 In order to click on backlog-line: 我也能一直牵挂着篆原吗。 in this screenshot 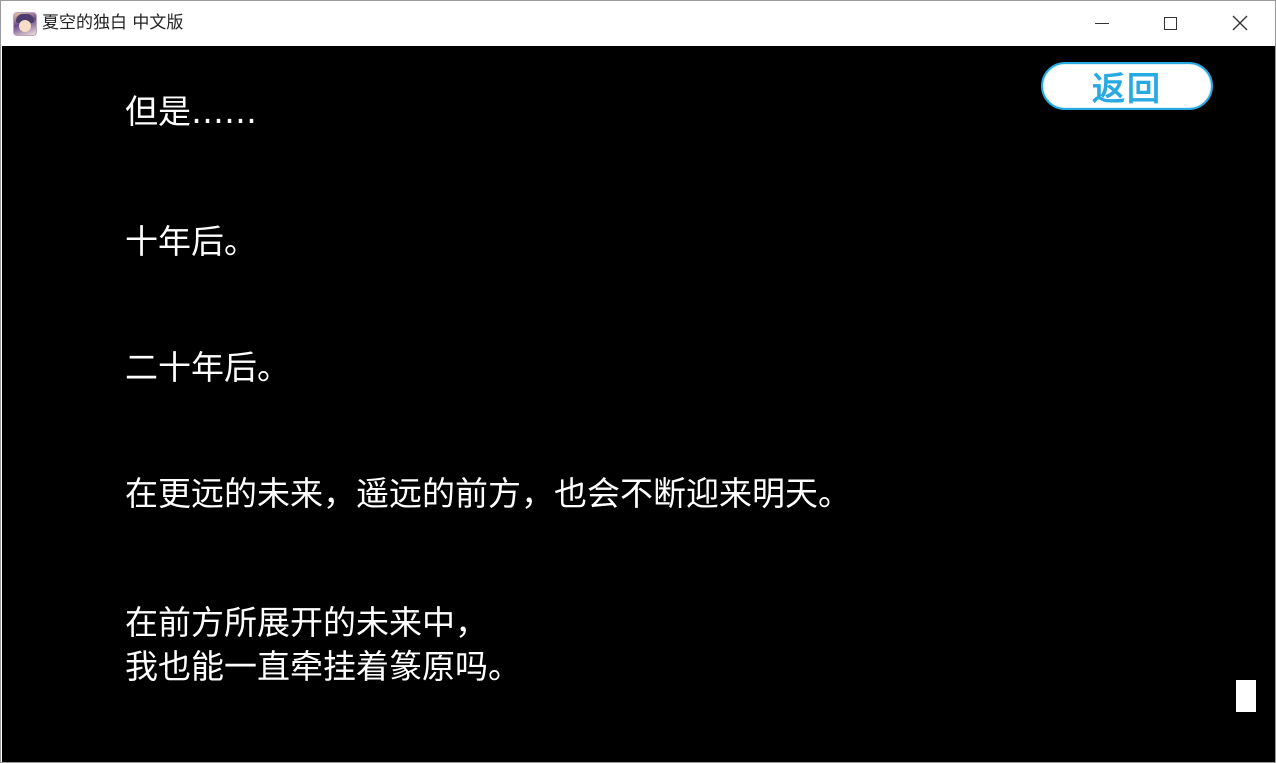, I will do `click(323, 666)`.